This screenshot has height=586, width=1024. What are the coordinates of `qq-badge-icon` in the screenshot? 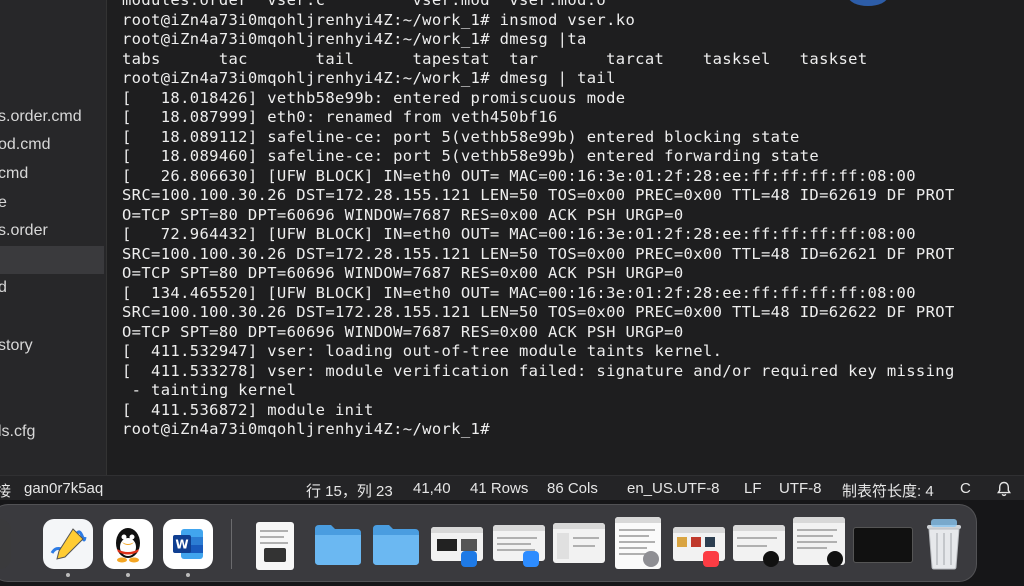 It's located at (771, 559).